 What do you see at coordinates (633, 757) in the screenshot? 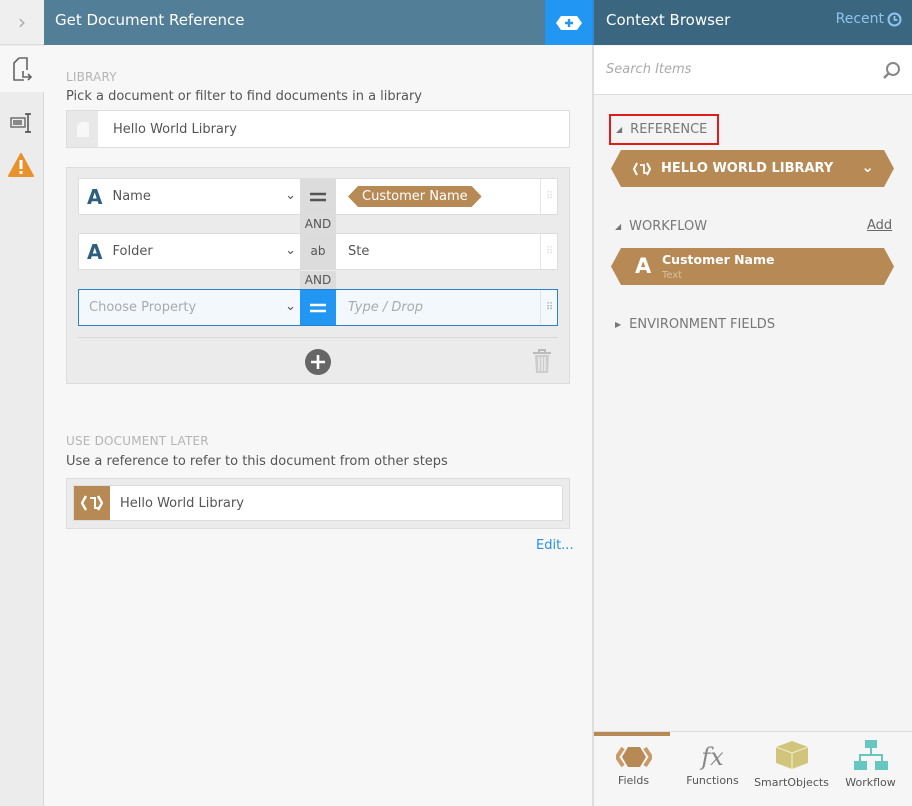
I see `fields-icon` at bounding box center [633, 757].